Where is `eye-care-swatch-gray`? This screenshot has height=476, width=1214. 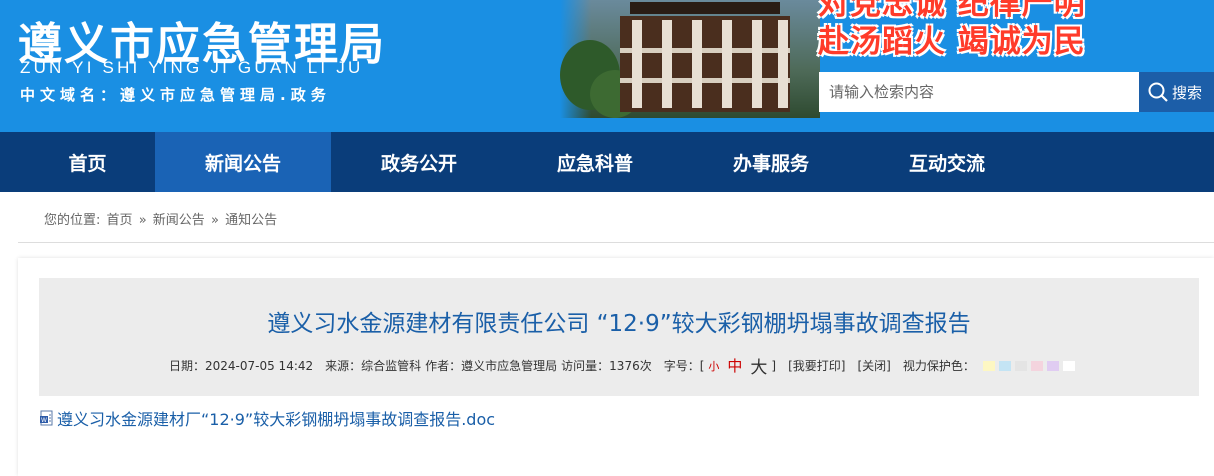
eye-care-swatch-gray is located at coordinates (1020, 365).